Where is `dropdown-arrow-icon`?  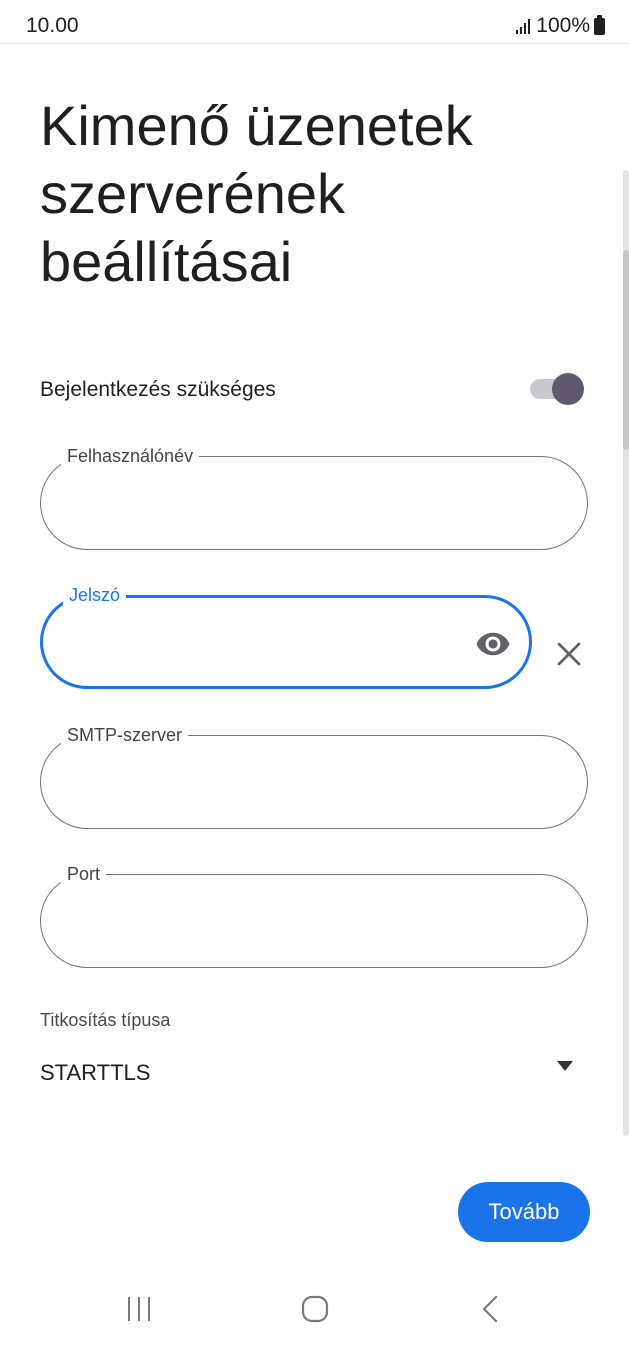
dropdown-arrow-icon is located at coordinates (565, 1066).